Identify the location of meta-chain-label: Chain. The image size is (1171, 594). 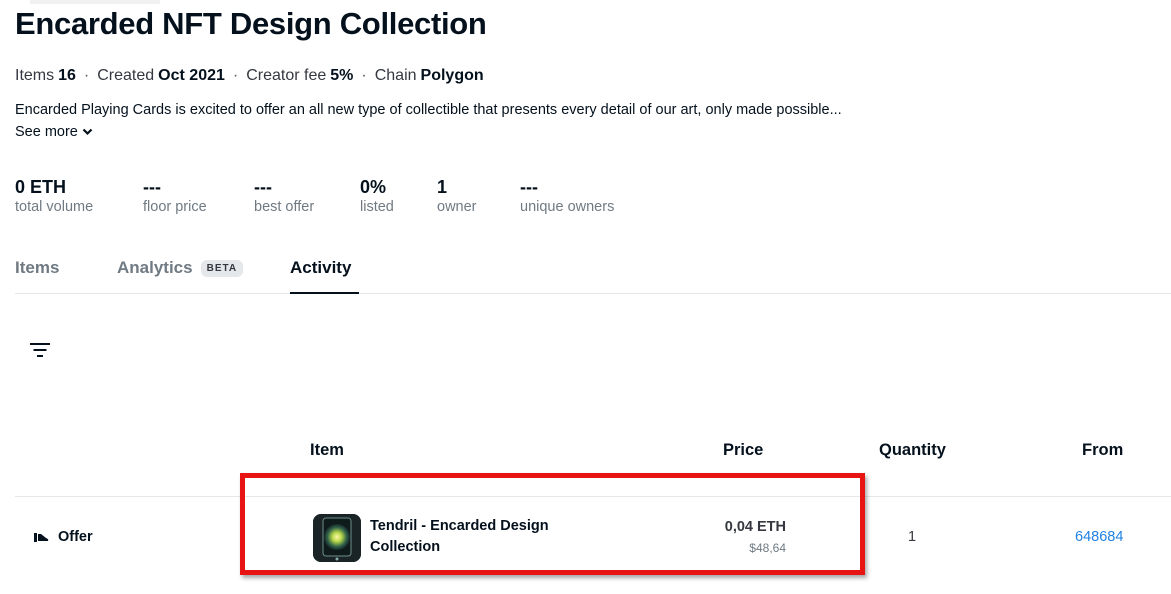
(395, 75).